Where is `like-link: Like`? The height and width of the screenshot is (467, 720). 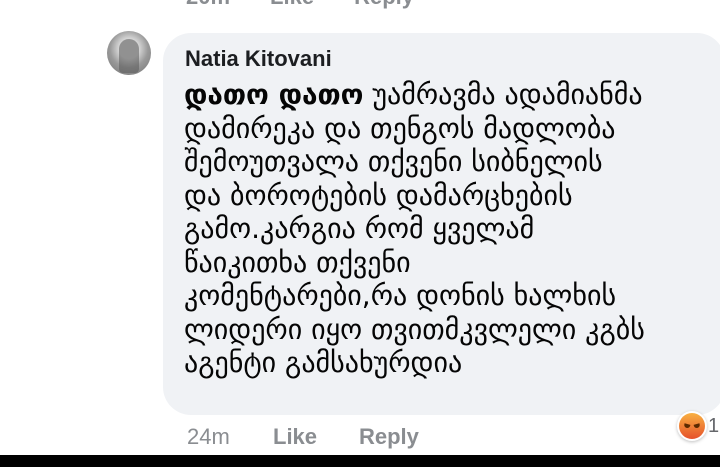 like-link: Like is located at coordinates (316, 437).